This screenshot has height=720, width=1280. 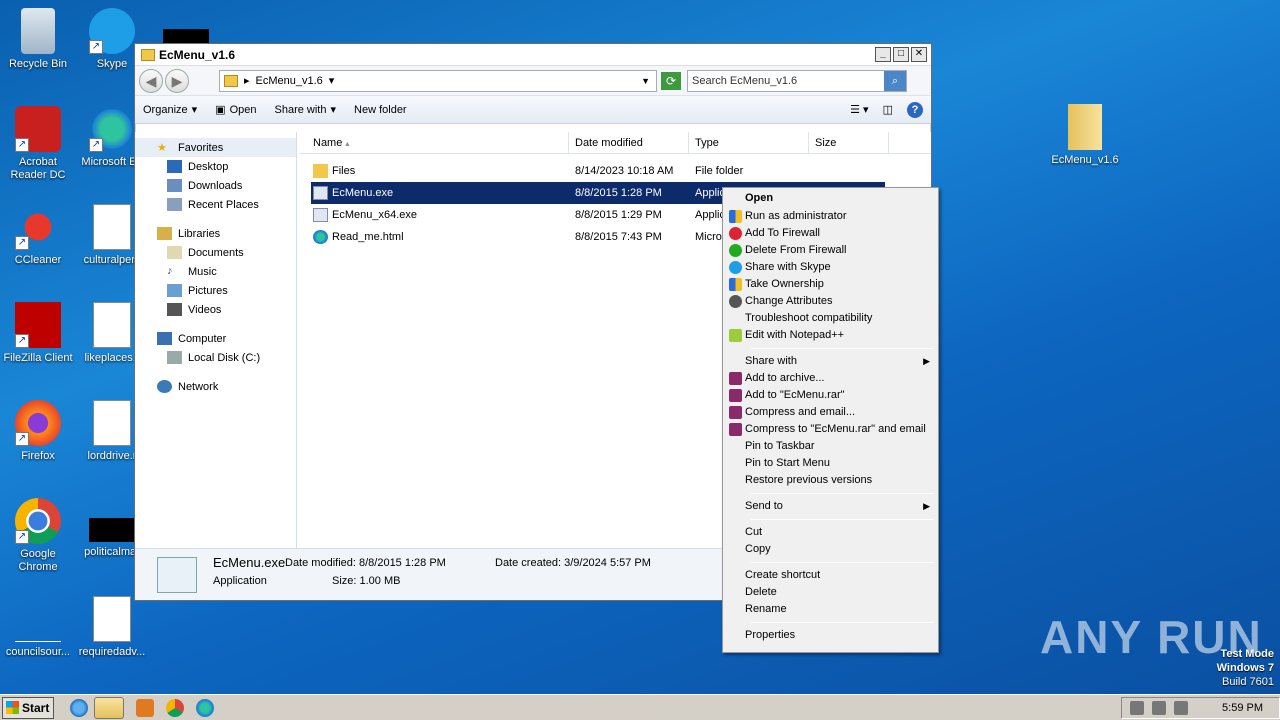 I want to click on recent-places-icon, so click(x=174, y=204).